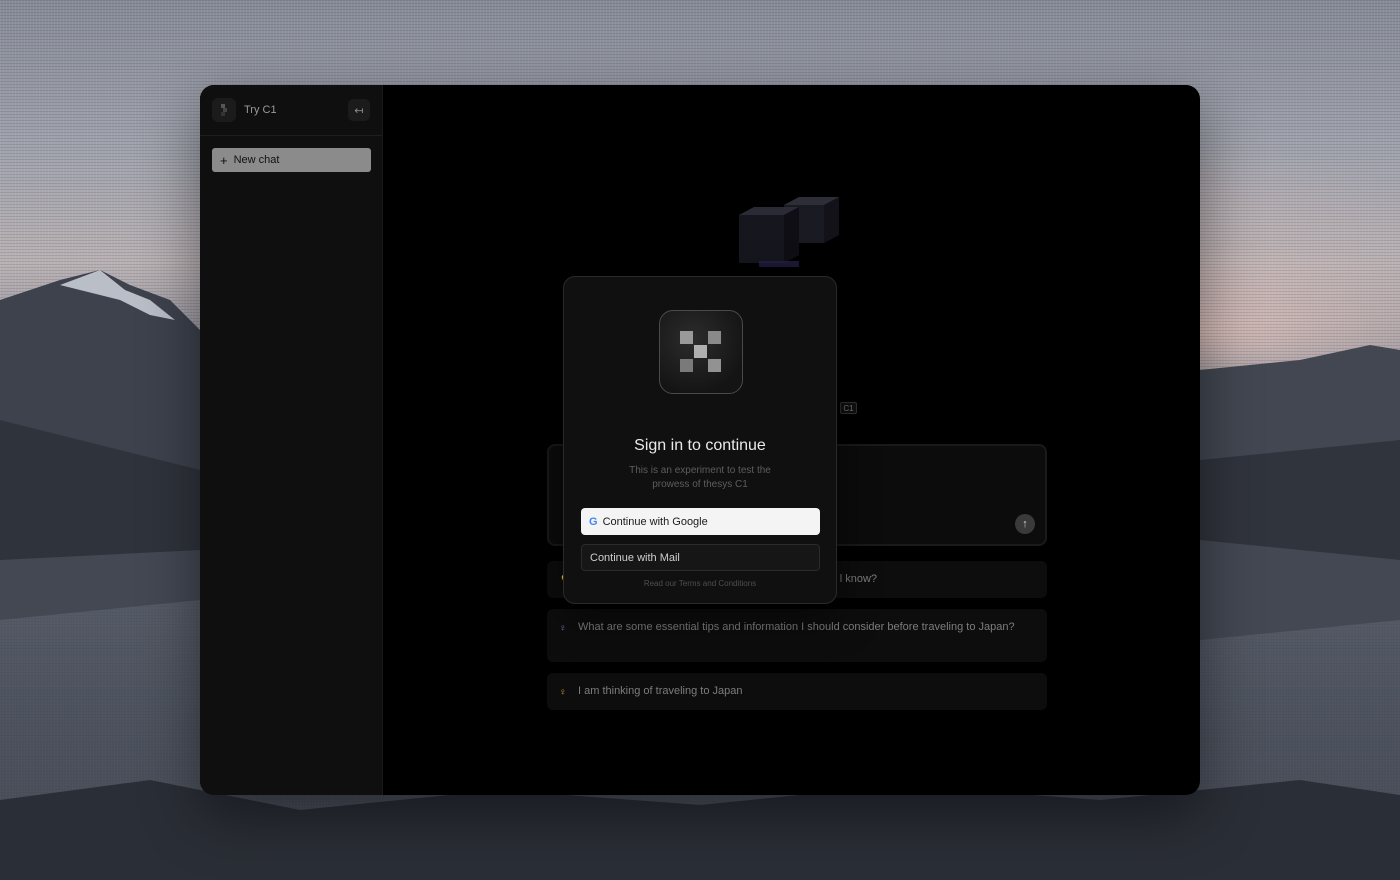 This screenshot has height=880, width=1400. I want to click on sidebar: Try C1 ↤ + New chat, so click(291, 440).